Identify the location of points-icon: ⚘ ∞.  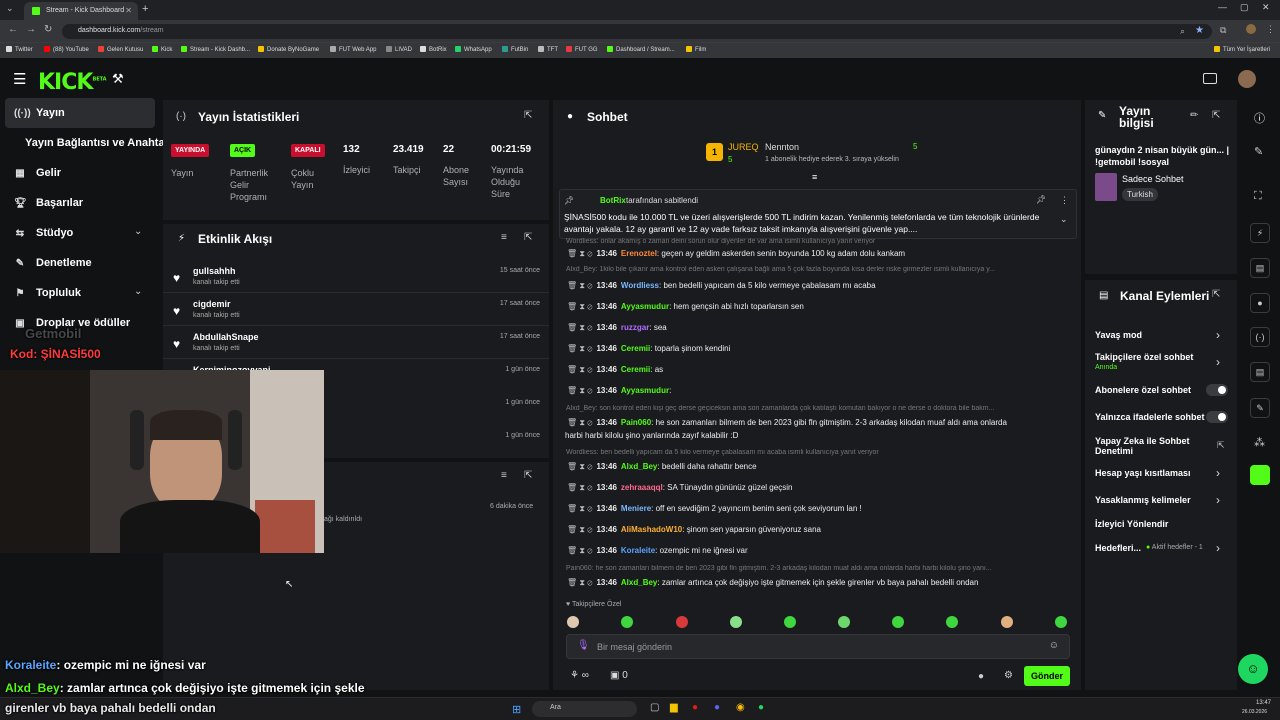
(579, 675).